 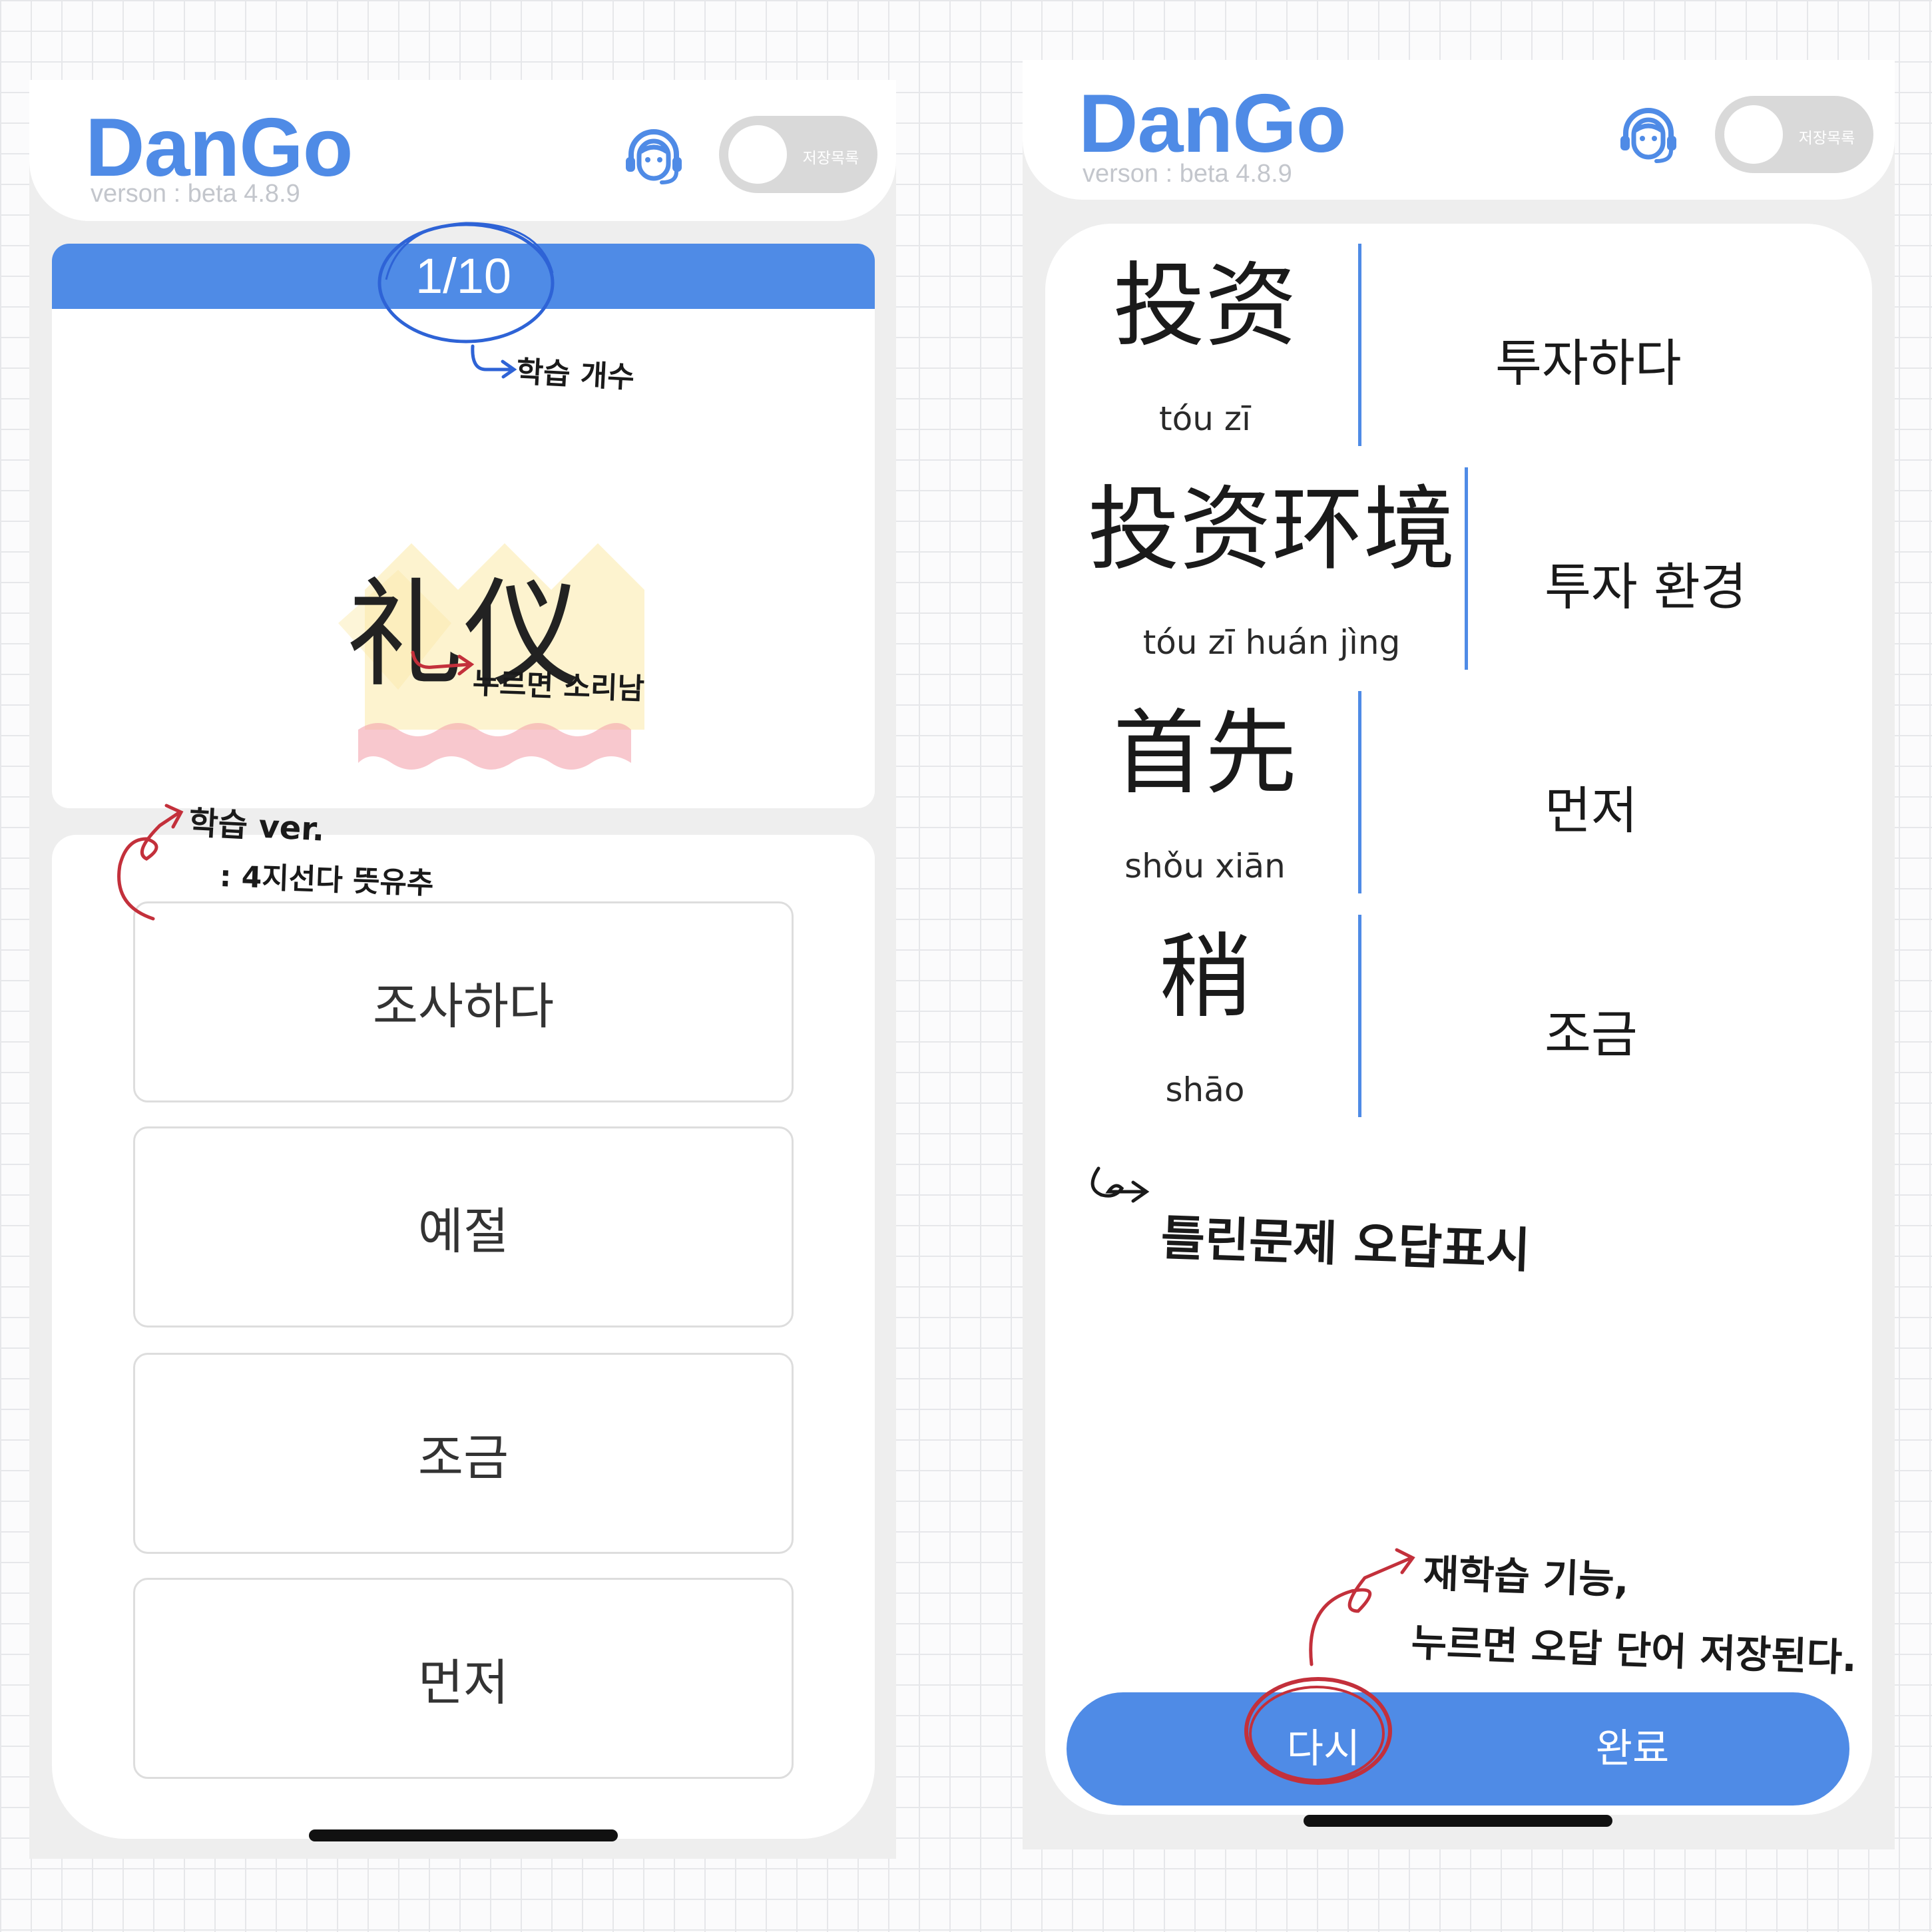 What do you see at coordinates (1204, 306) in the screenshot?
I see `result-hanzi: 投资` at bounding box center [1204, 306].